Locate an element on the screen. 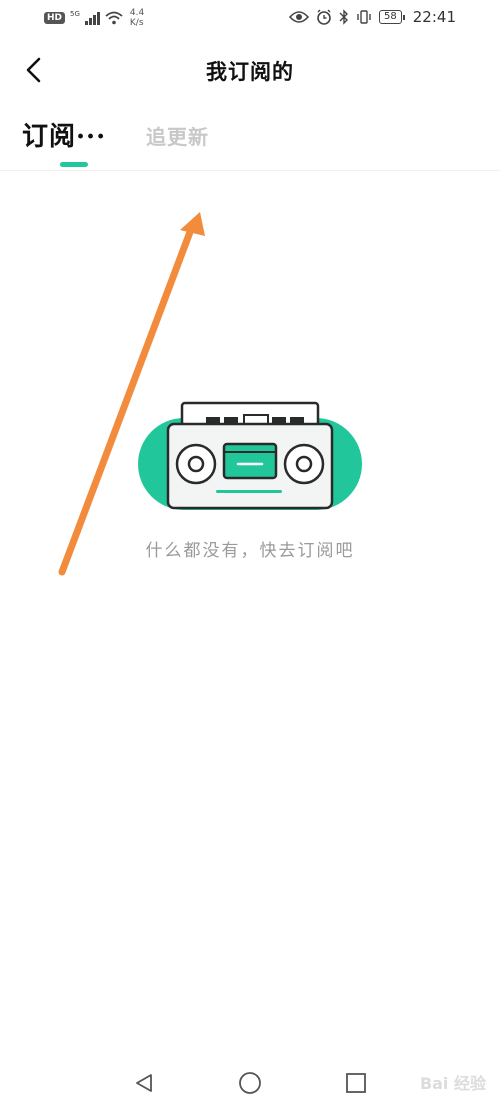 The height and width of the screenshot is (1111, 500). nav-recent-icon is located at coordinates (356, 1083).